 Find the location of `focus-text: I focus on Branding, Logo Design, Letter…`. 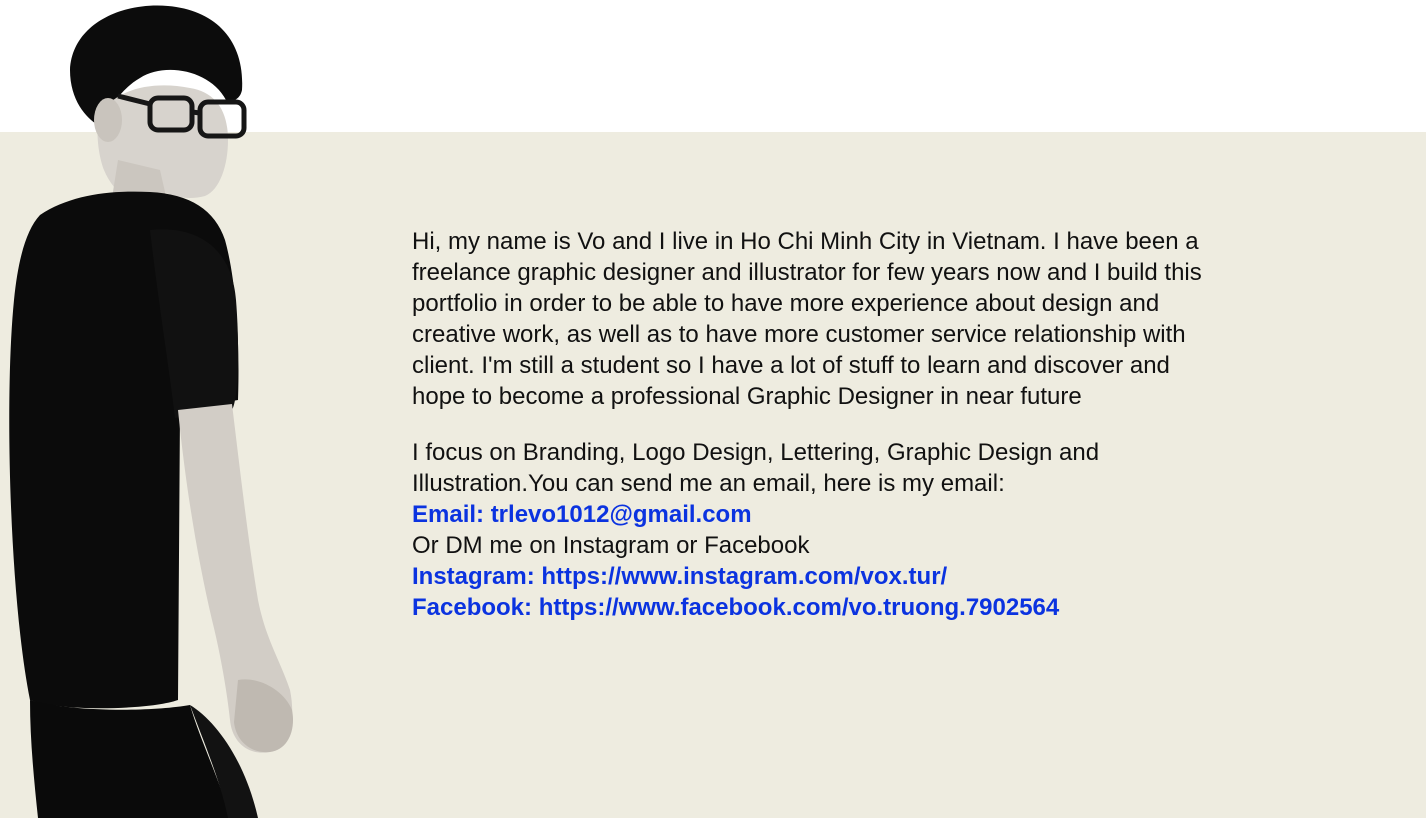

focus-text: I focus on Branding, Logo Design, Letter… is located at coordinates (756, 468).